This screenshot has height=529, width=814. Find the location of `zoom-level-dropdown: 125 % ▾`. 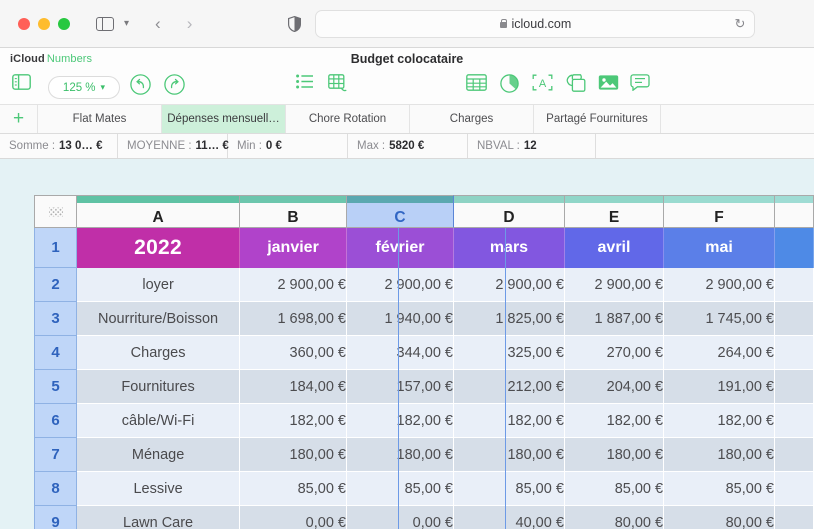

zoom-level-dropdown: 125 % ▾ is located at coordinates (84, 87).